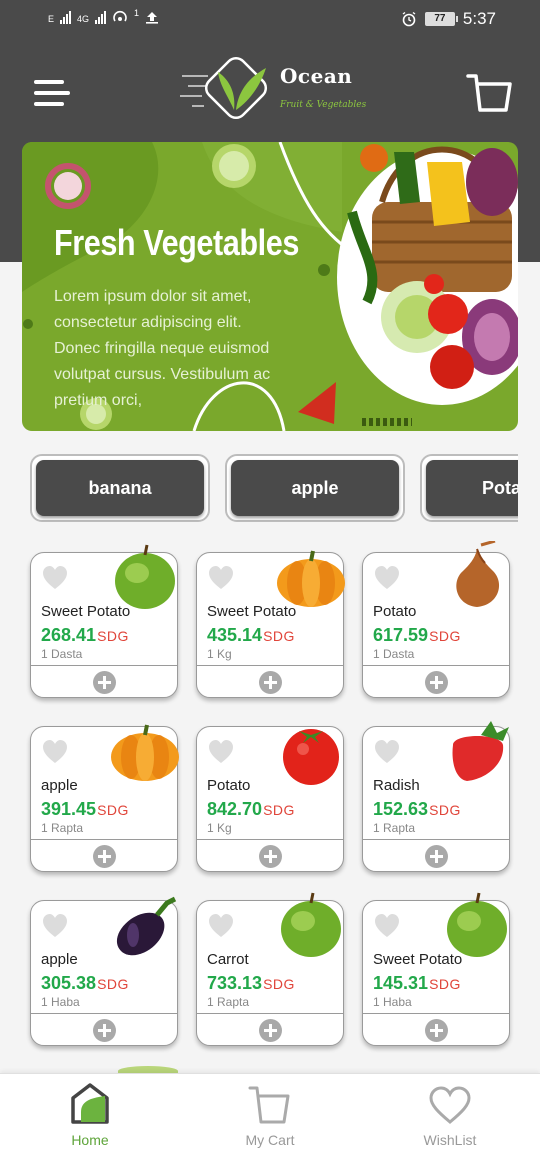  I want to click on network-4g-label: 4G, so click(83, 19).